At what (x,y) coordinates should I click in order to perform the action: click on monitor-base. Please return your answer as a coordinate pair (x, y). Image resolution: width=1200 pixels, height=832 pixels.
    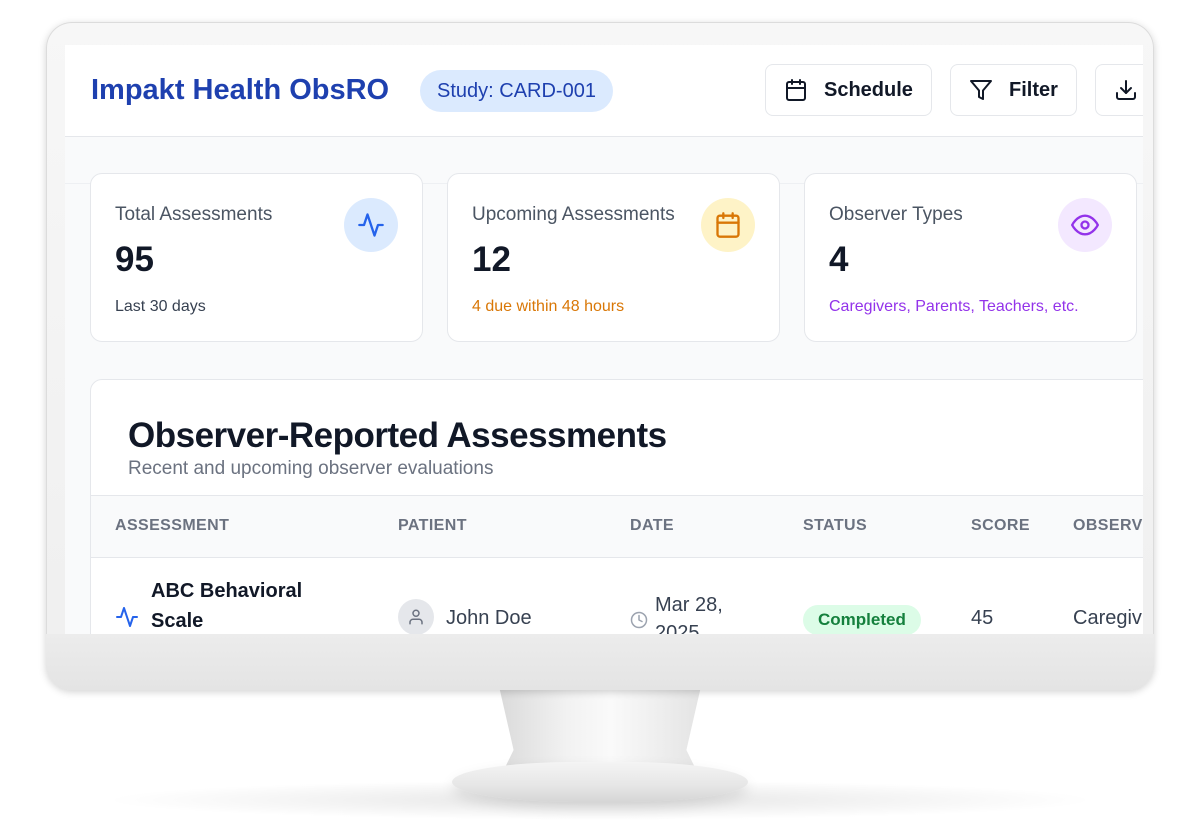
    Looking at the image, I should click on (600, 782).